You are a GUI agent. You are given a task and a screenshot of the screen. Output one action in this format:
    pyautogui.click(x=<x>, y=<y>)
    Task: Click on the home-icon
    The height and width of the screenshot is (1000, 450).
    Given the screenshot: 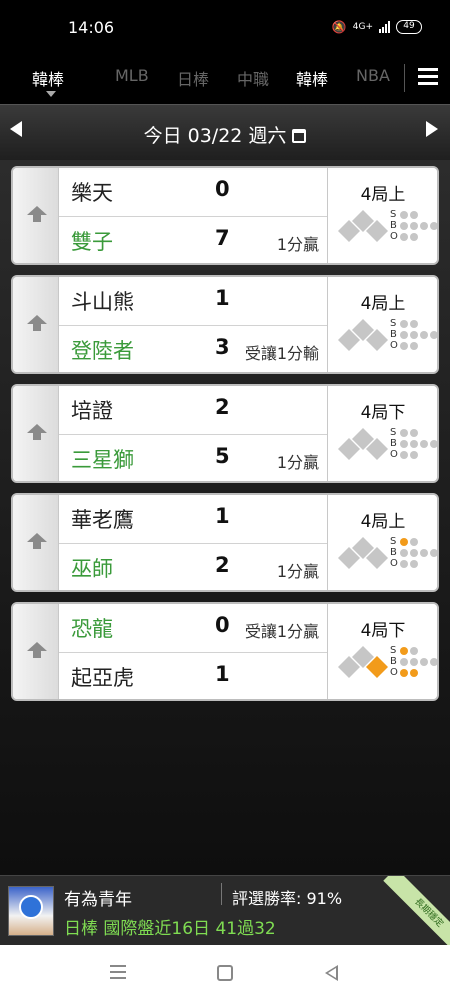 What is the action you would take?
    pyautogui.click(x=225, y=973)
    